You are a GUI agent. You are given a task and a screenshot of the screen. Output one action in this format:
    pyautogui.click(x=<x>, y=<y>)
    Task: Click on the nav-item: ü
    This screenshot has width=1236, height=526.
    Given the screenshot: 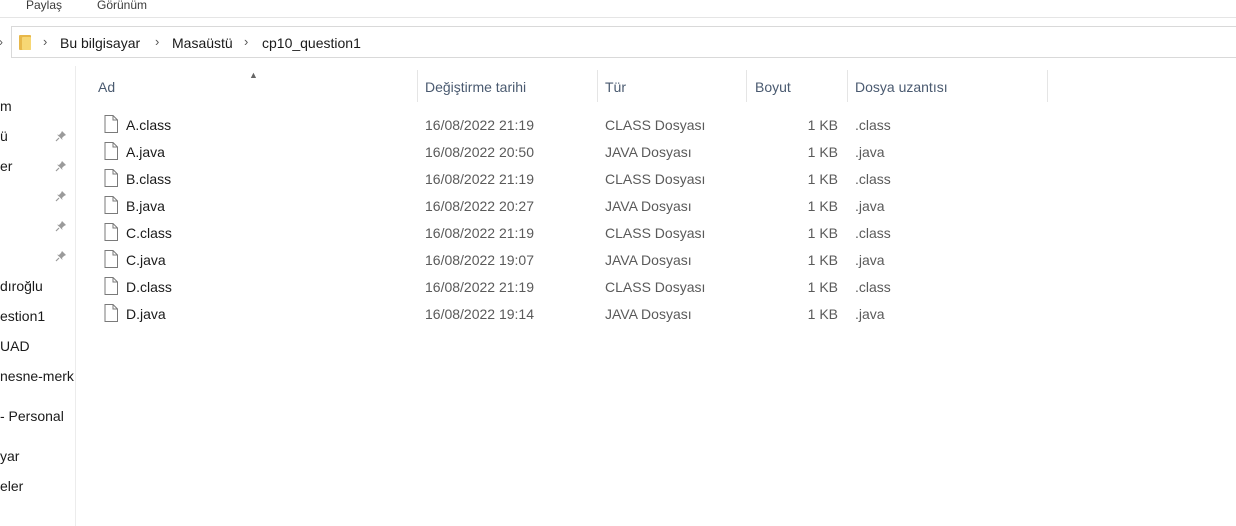 What is the action you would take?
    pyautogui.click(x=4, y=136)
    